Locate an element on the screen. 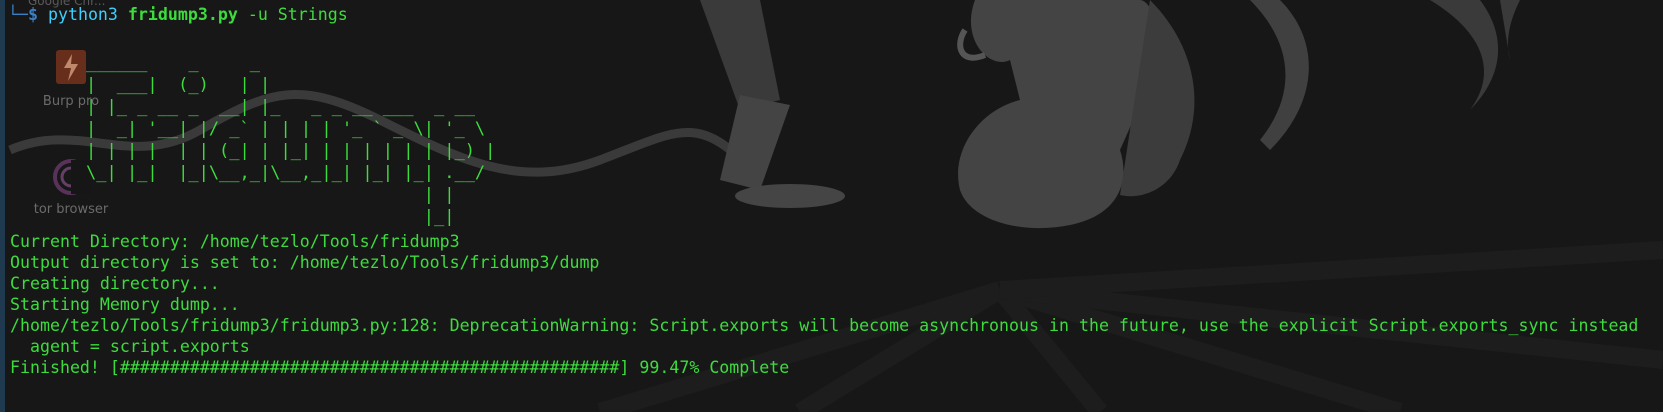 Image resolution: width=1663 pixels, height=412 pixels. command-prompt-line: └─$ python3 fridump3.py -u Strings is located at coordinates (178, 15).